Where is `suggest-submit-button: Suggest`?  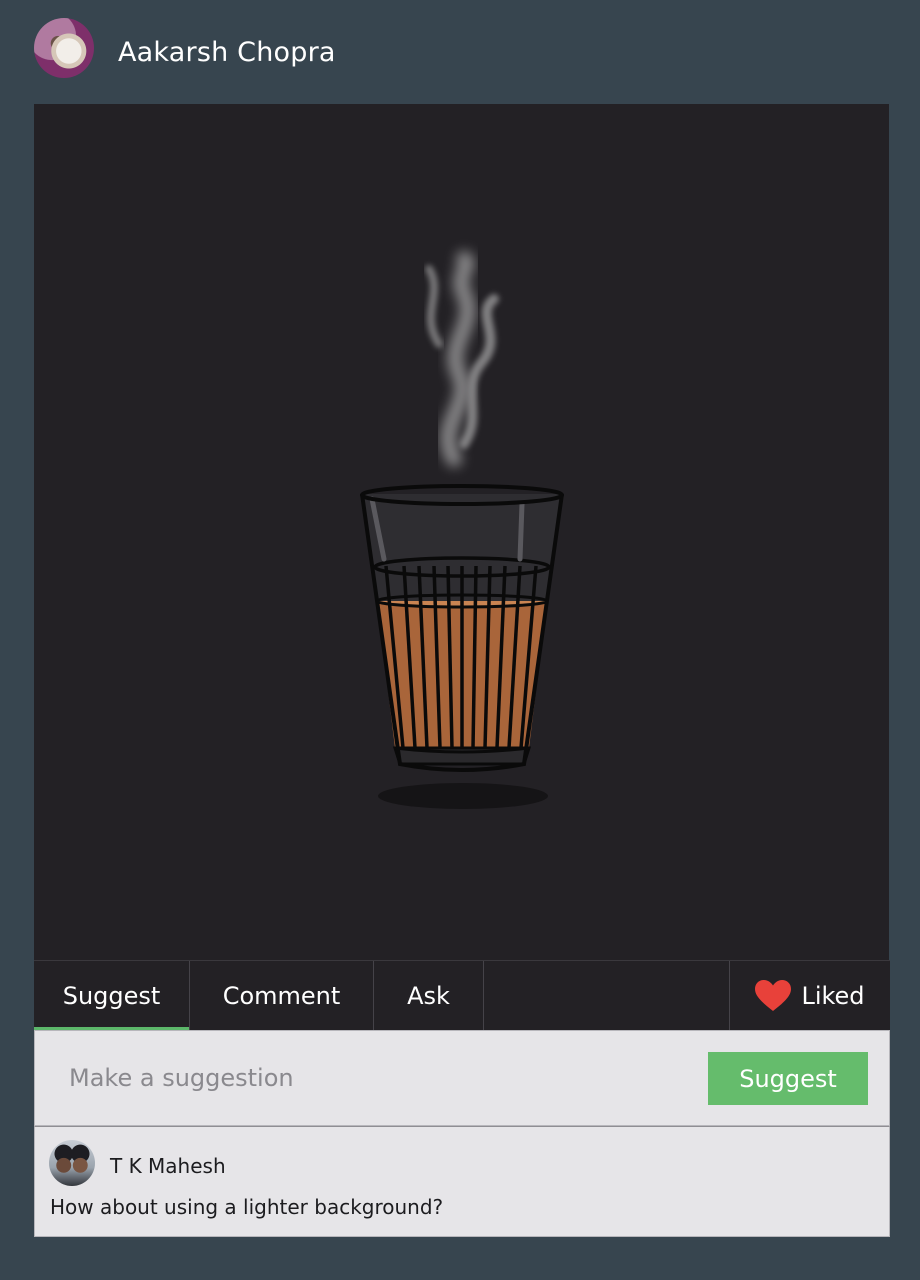 suggest-submit-button: Suggest is located at coordinates (788, 1078).